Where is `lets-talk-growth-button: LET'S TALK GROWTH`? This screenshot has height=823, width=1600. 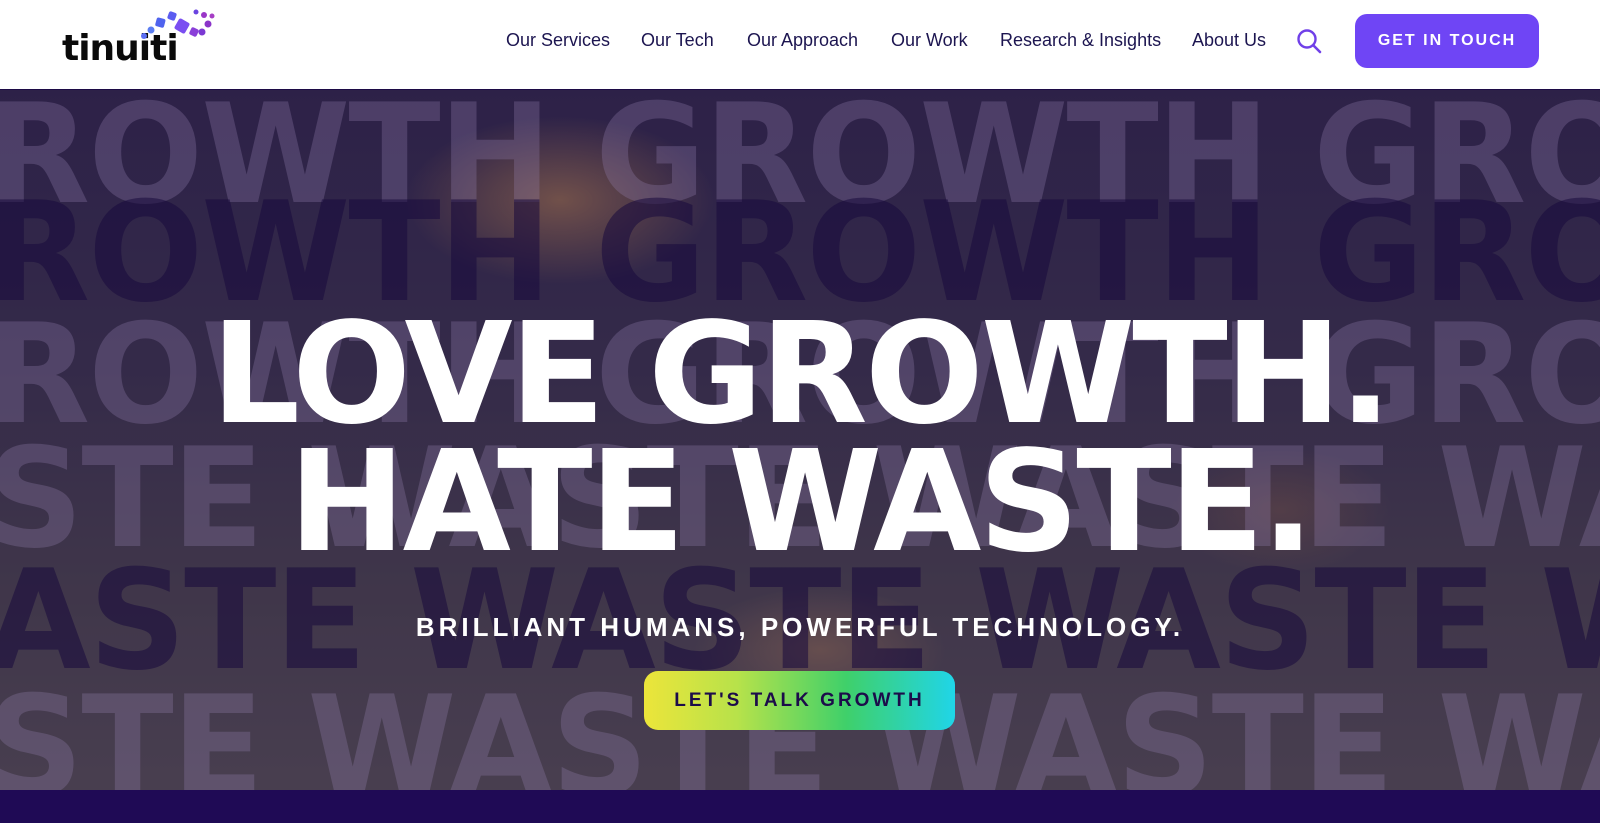 lets-talk-growth-button: LET'S TALK GROWTH is located at coordinates (799, 700).